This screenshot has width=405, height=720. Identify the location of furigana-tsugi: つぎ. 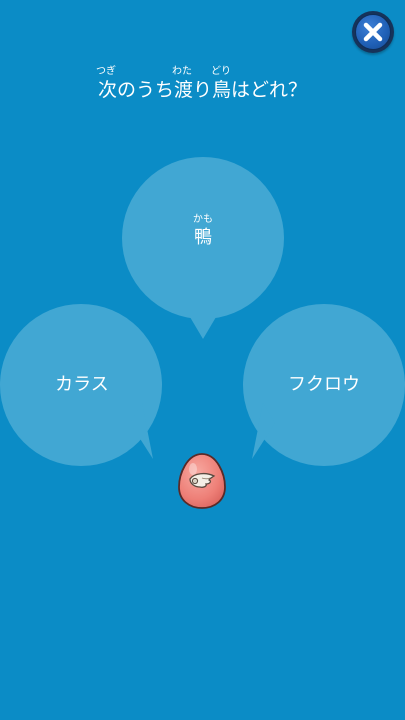
(106, 71).